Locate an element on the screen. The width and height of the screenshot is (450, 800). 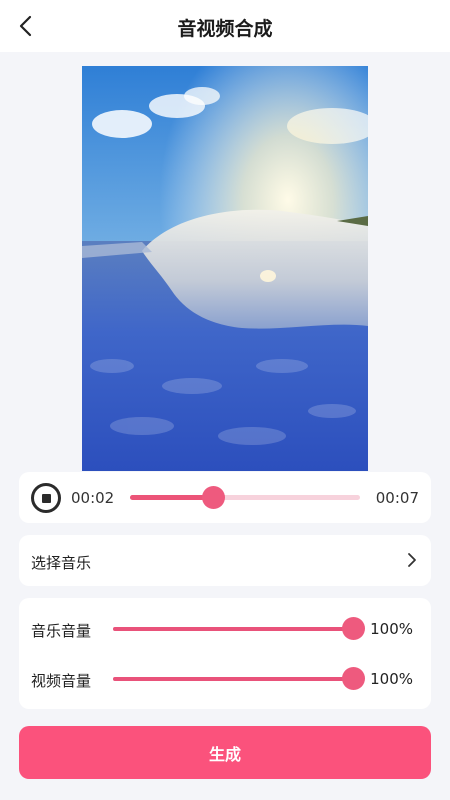
video-volume-value: 100% is located at coordinates (391, 679).